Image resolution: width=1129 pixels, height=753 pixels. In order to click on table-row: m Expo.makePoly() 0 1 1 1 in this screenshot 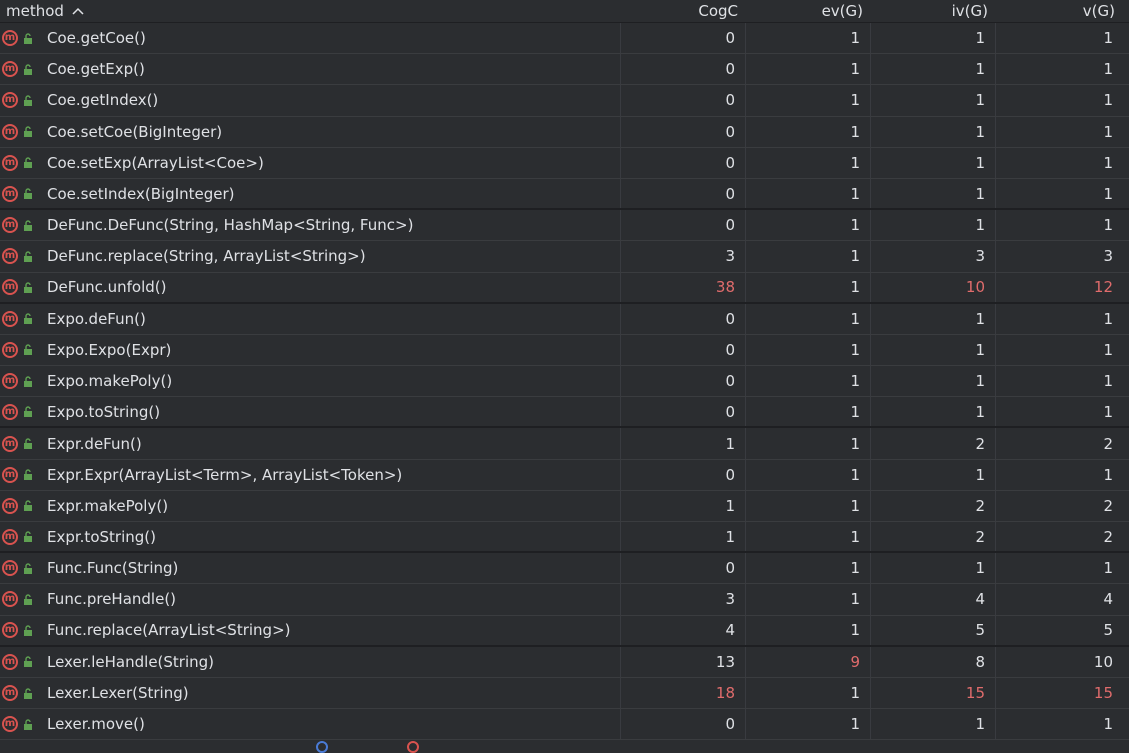, I will do `click(564, 382)`.